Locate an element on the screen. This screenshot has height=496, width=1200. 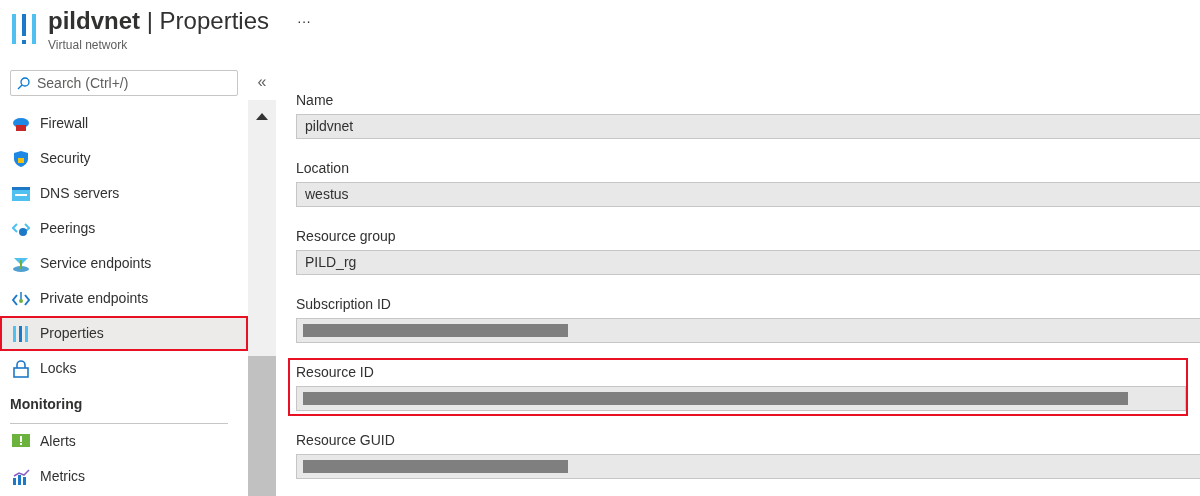
sidebar-item: Alerts is located at coordinates (124, 441).